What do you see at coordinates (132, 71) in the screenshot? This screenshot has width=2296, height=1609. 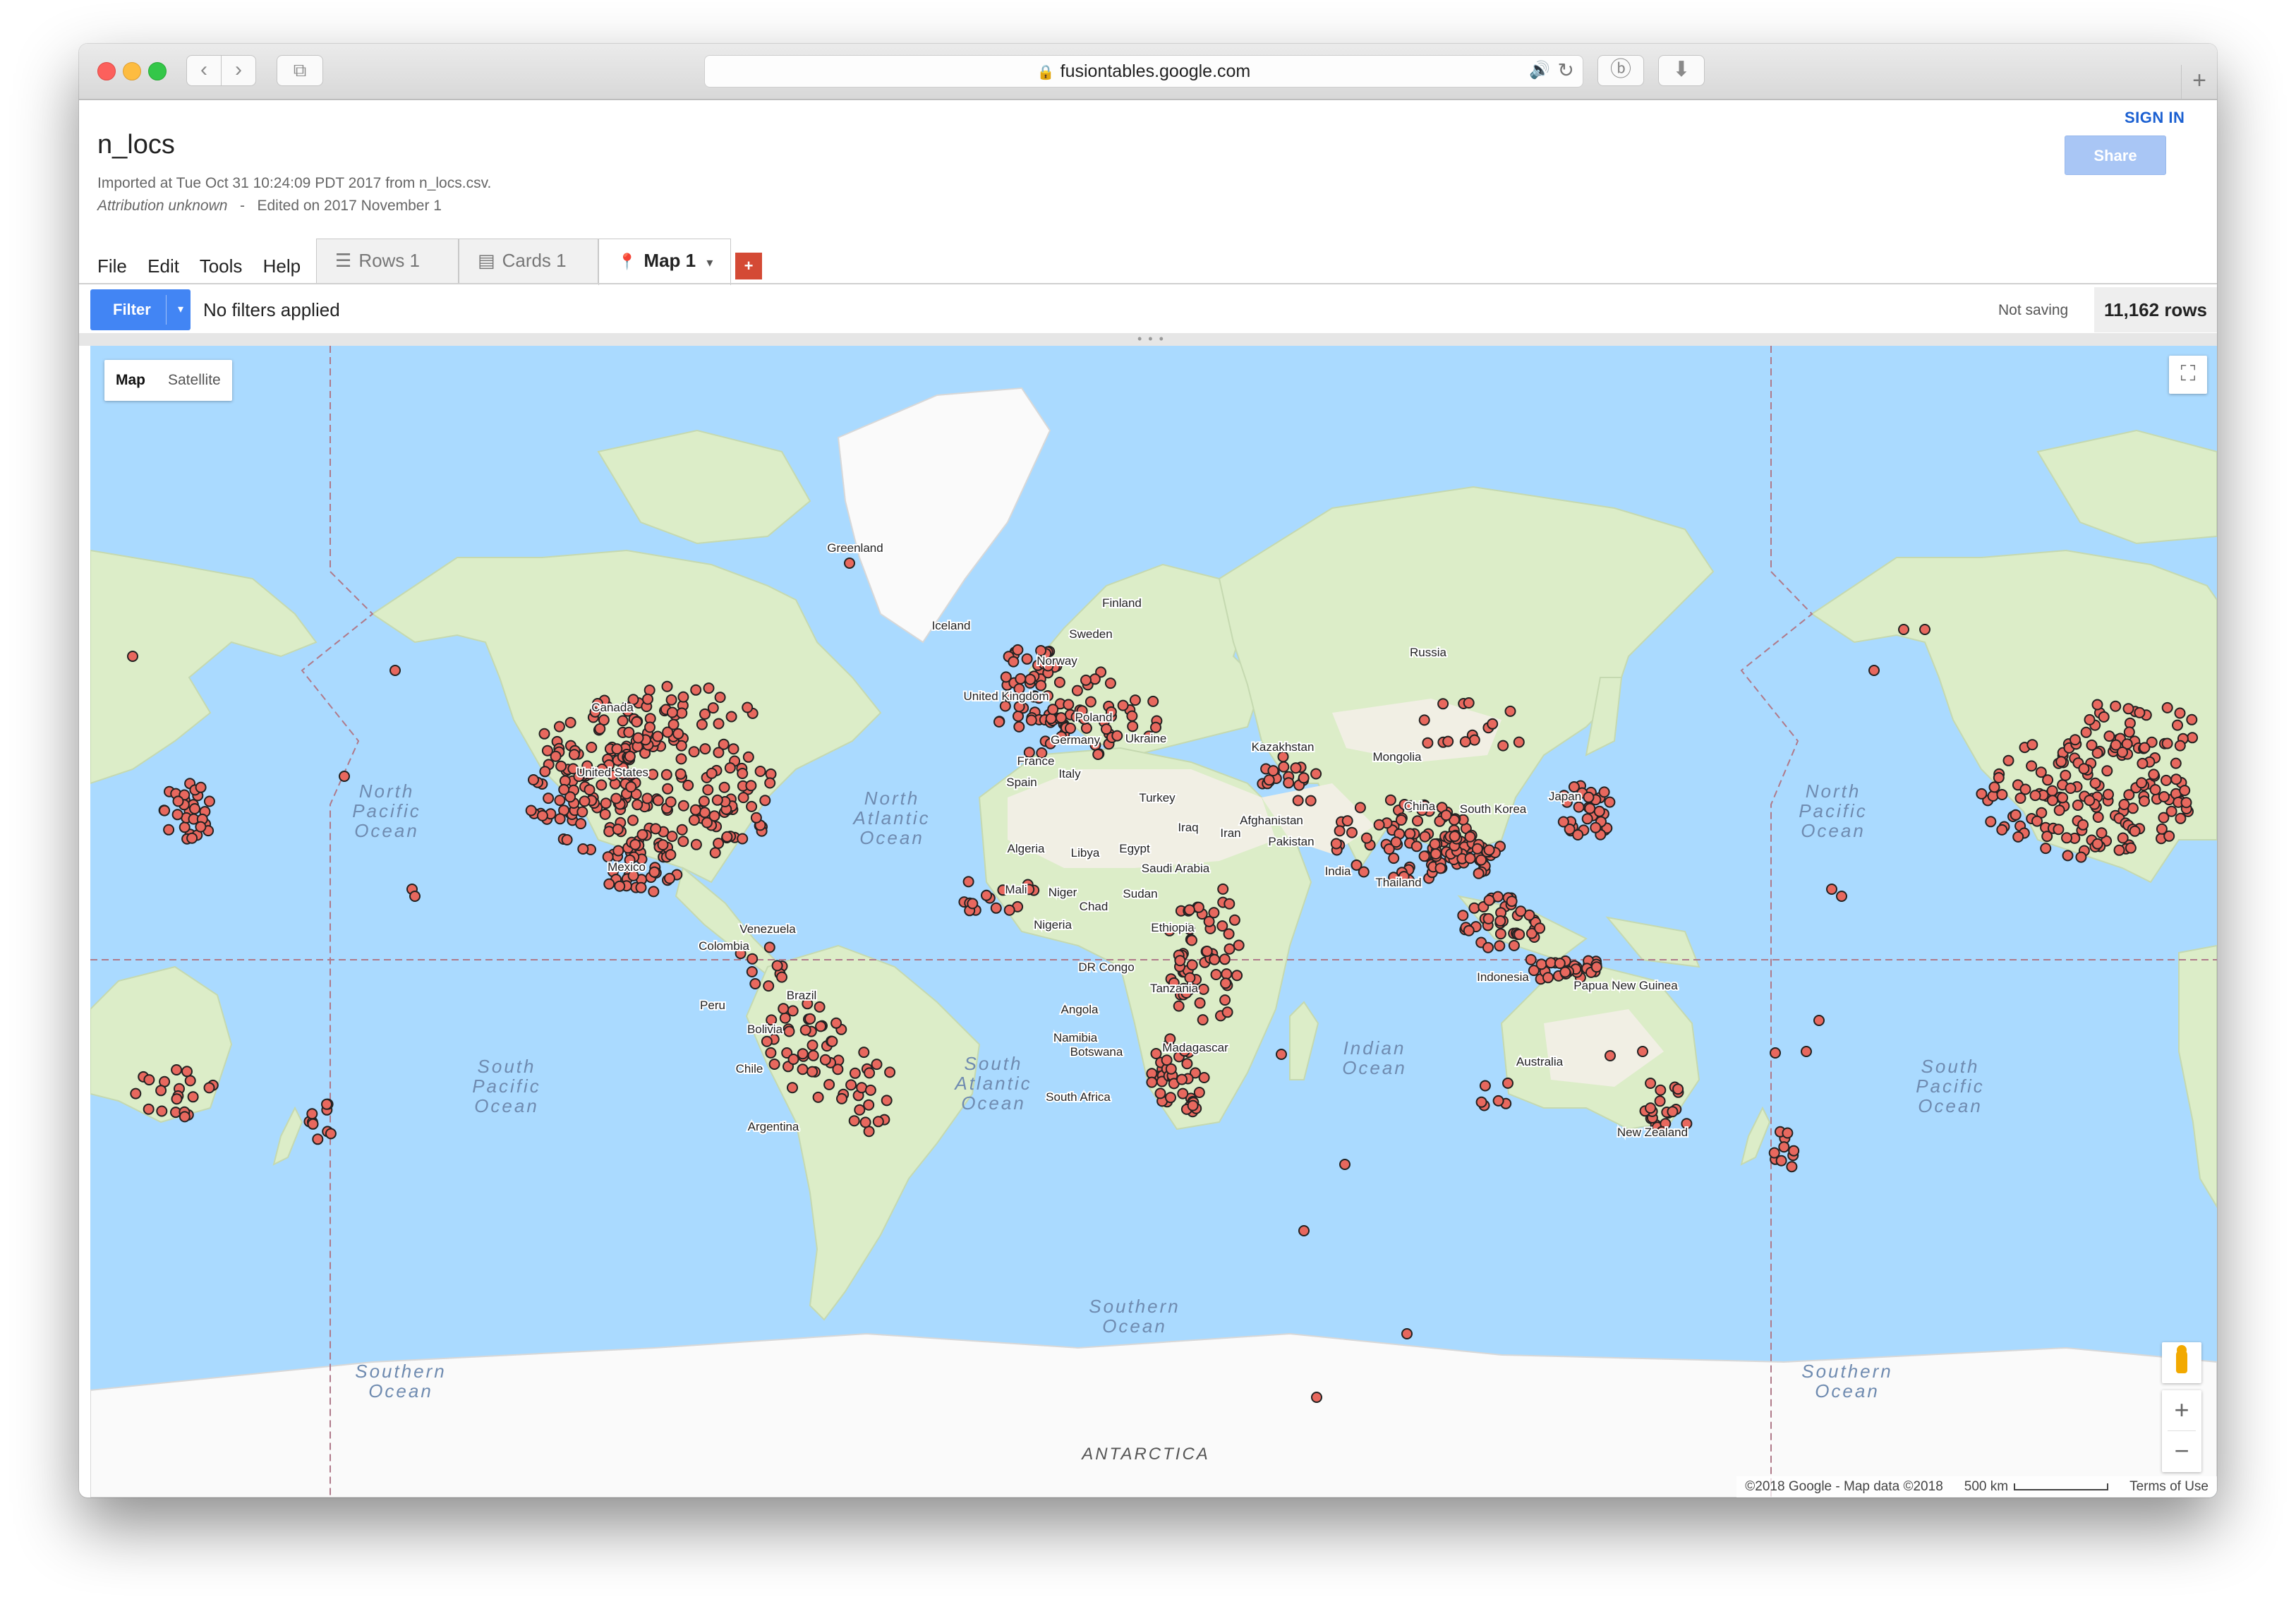 I see `minimize-window-button` at bounding box center [132, 71].